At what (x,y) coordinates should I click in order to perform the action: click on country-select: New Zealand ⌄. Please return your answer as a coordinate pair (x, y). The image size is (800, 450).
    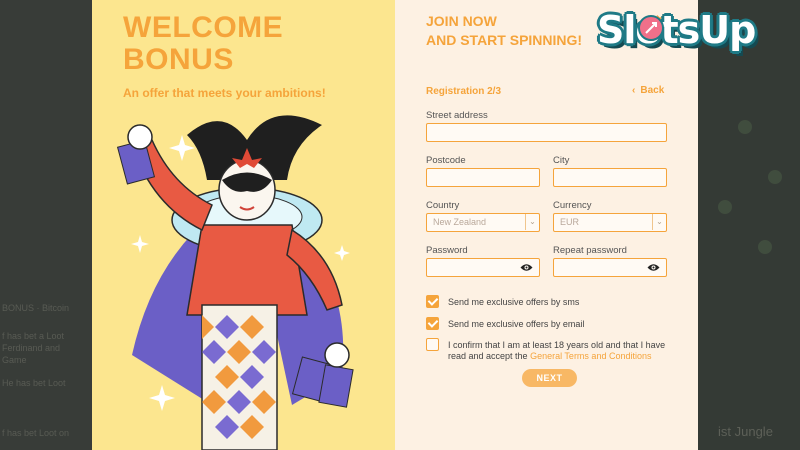
    Looking at the image, I should click on (483, 222).